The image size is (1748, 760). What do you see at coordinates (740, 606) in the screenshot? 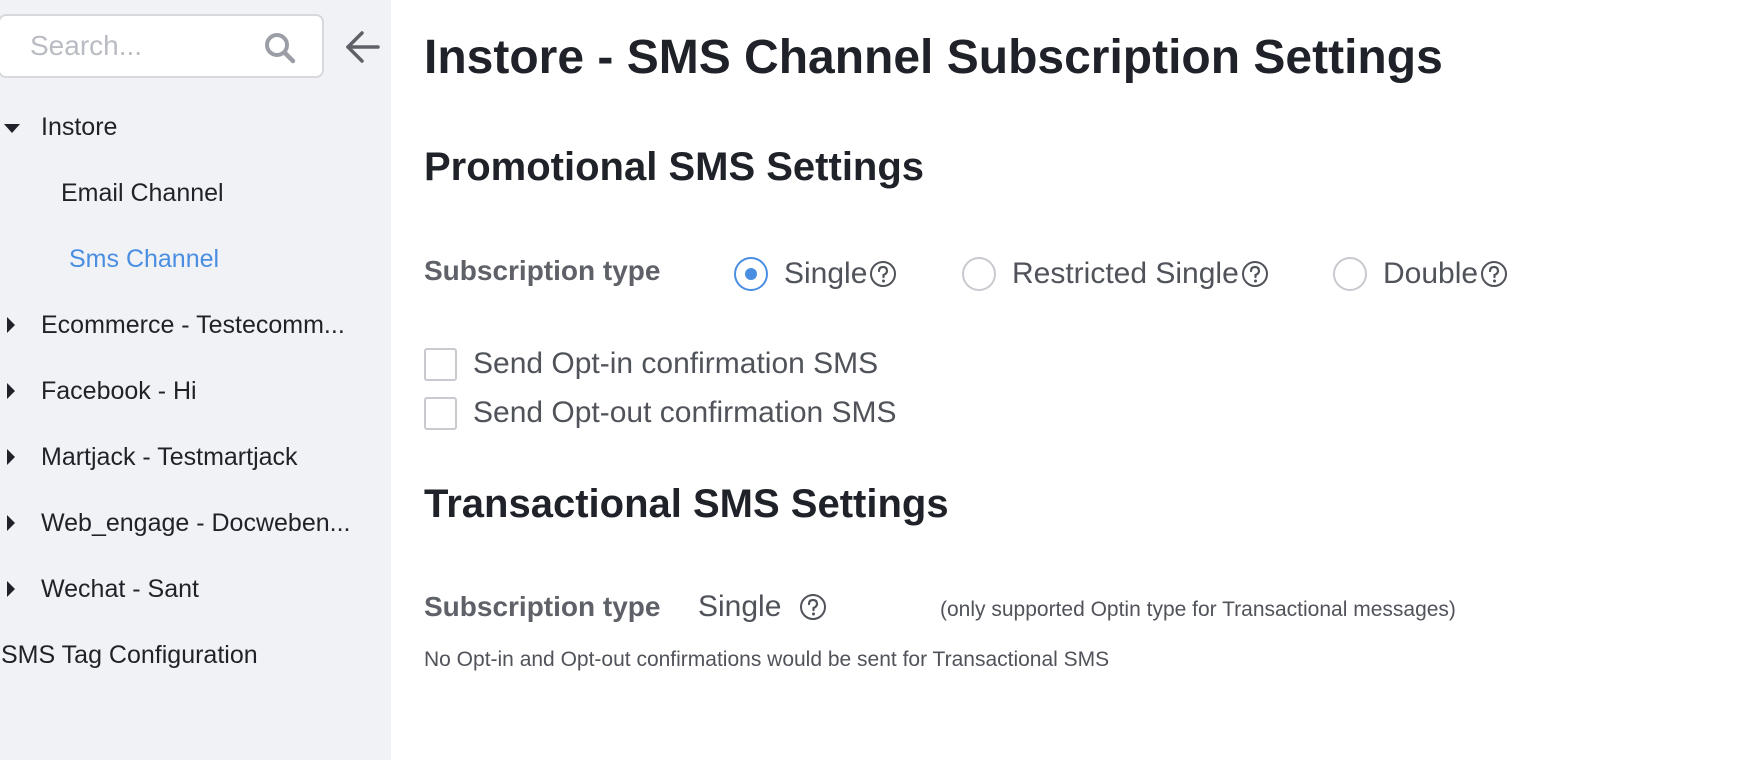
I see `transactional-subscription-value-text: Single` at bounding box center [740, 606].